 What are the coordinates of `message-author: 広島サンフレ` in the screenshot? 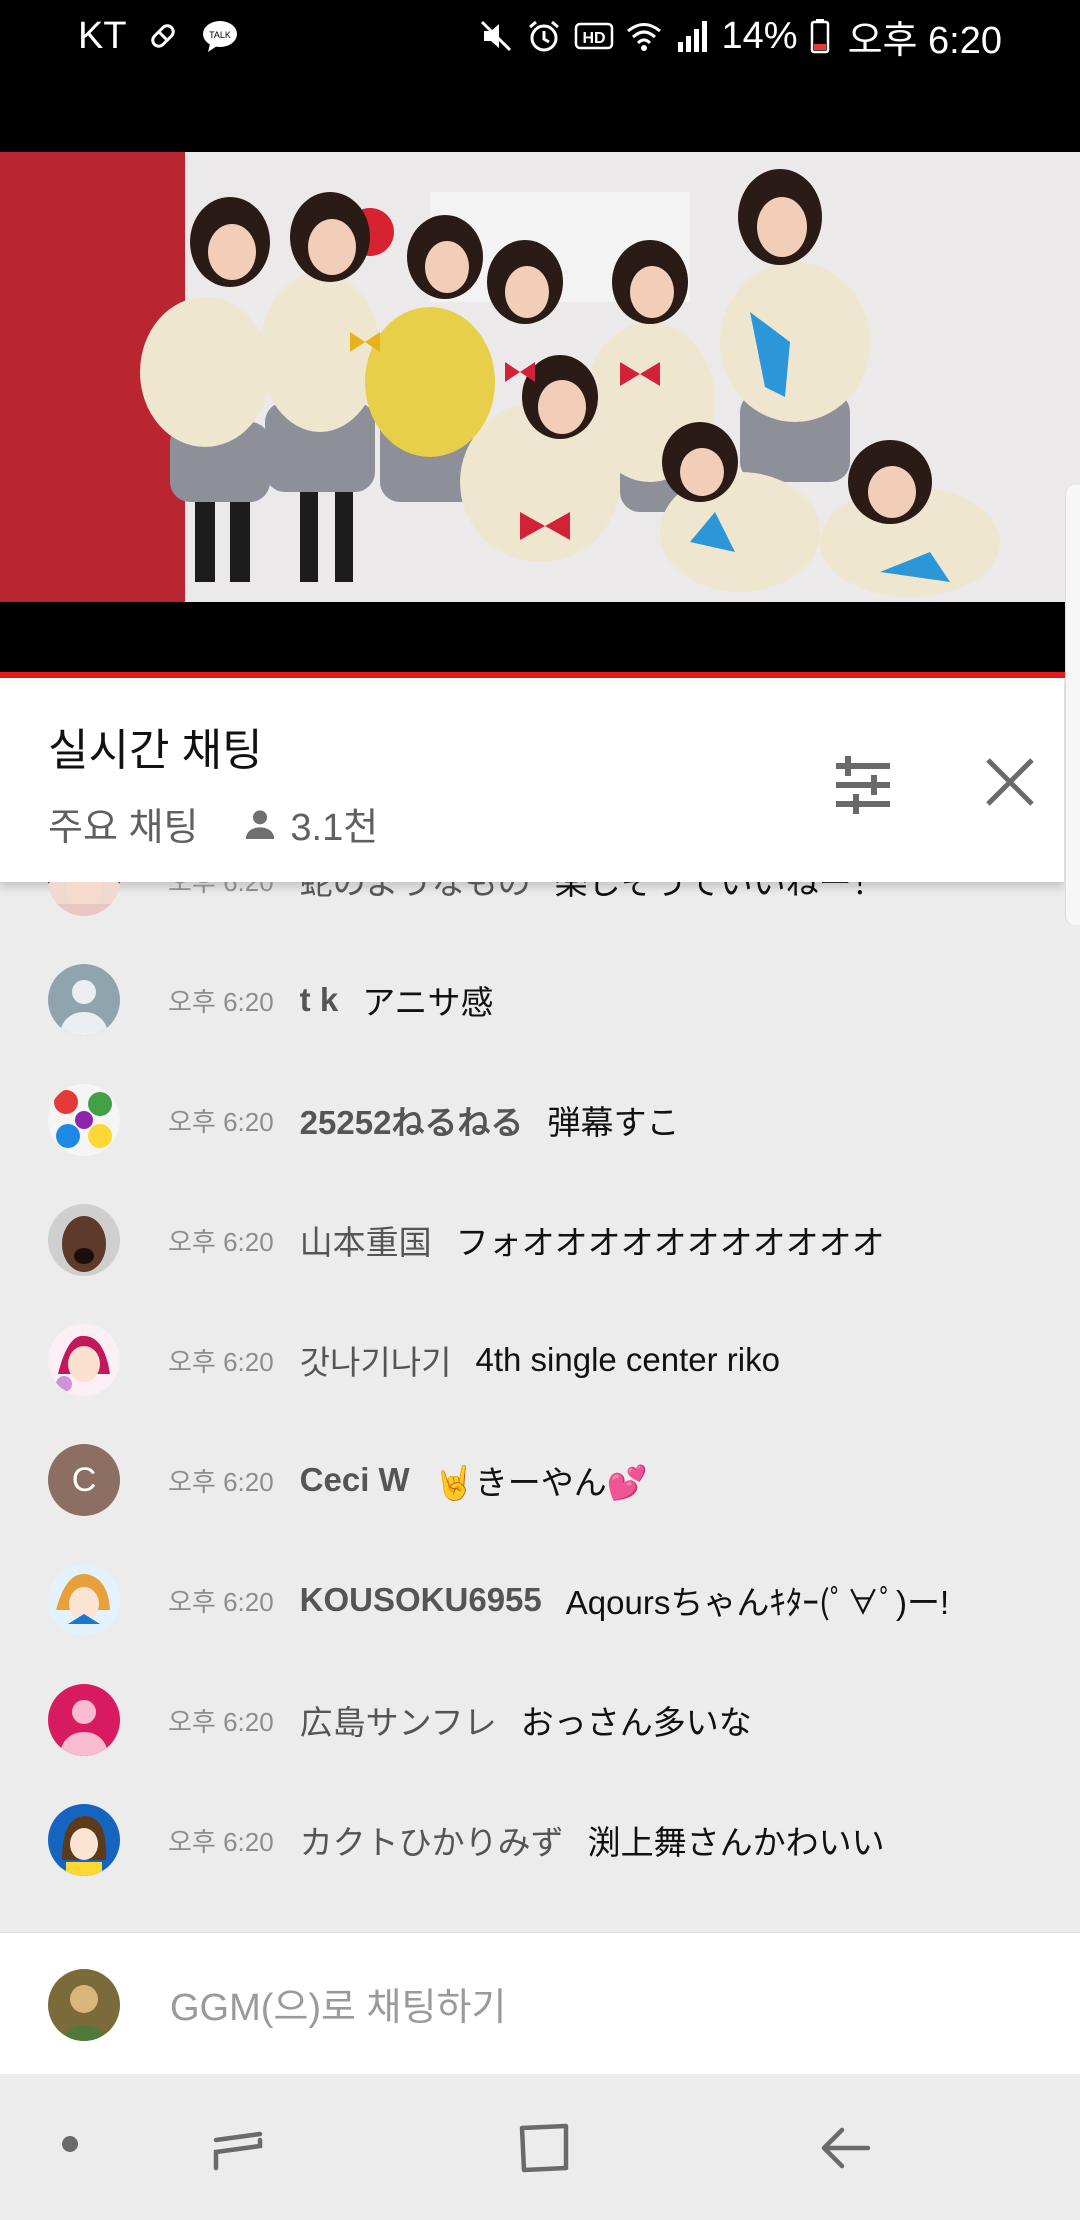 It's located at (398, 1720).